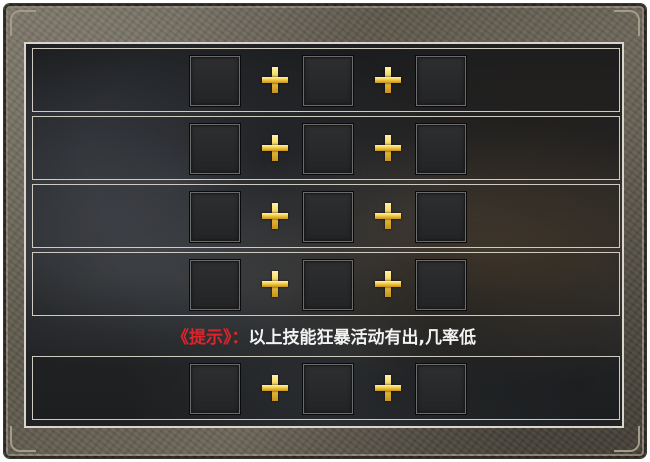  I want to click on hint-message: 以上技能狂暴活动有出,几率低, so click(362, 338).